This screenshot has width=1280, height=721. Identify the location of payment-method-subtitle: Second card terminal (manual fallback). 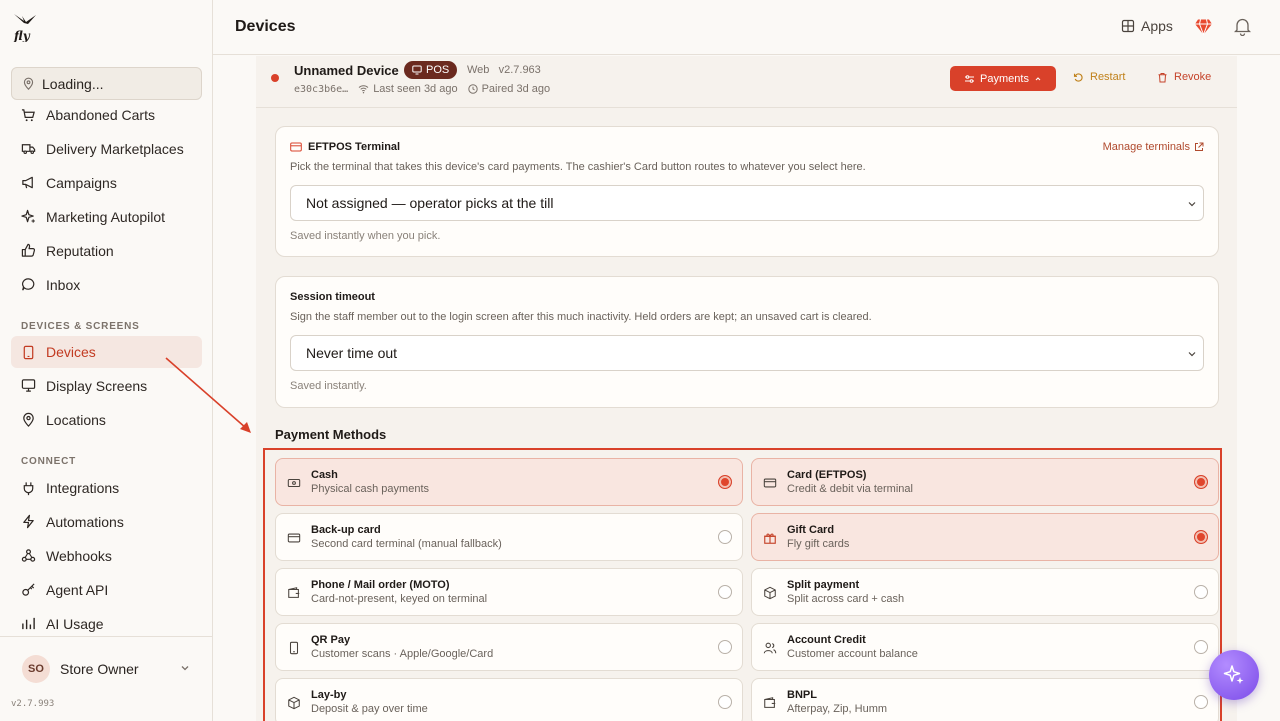
(406, 544).